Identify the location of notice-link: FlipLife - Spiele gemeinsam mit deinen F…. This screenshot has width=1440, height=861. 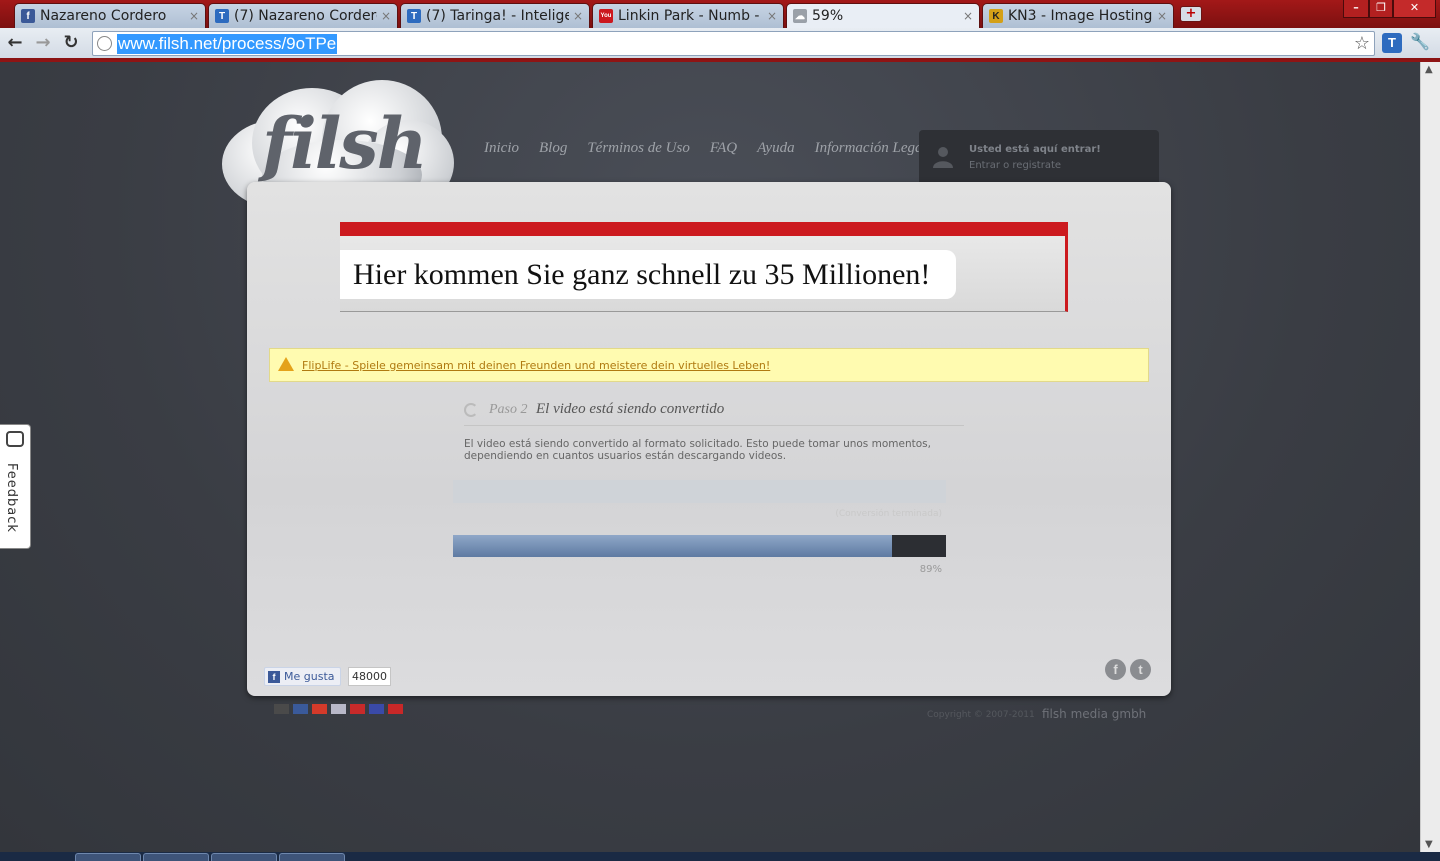
(536, 365).